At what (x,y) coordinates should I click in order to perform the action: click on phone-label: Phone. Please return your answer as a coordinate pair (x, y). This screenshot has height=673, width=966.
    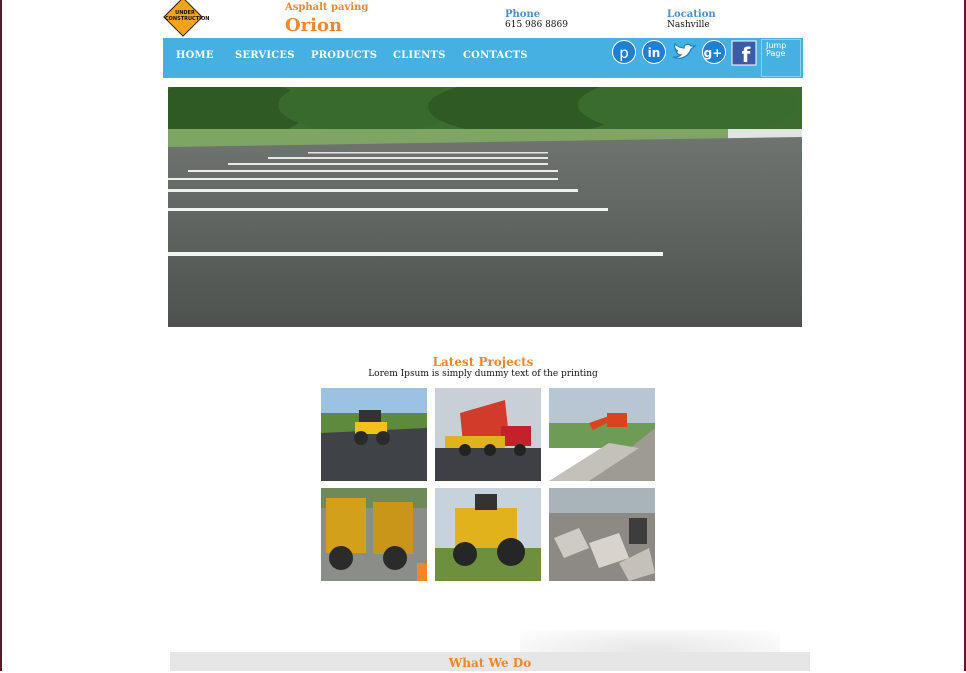
    Looking at the image, I should click on (523, 14).